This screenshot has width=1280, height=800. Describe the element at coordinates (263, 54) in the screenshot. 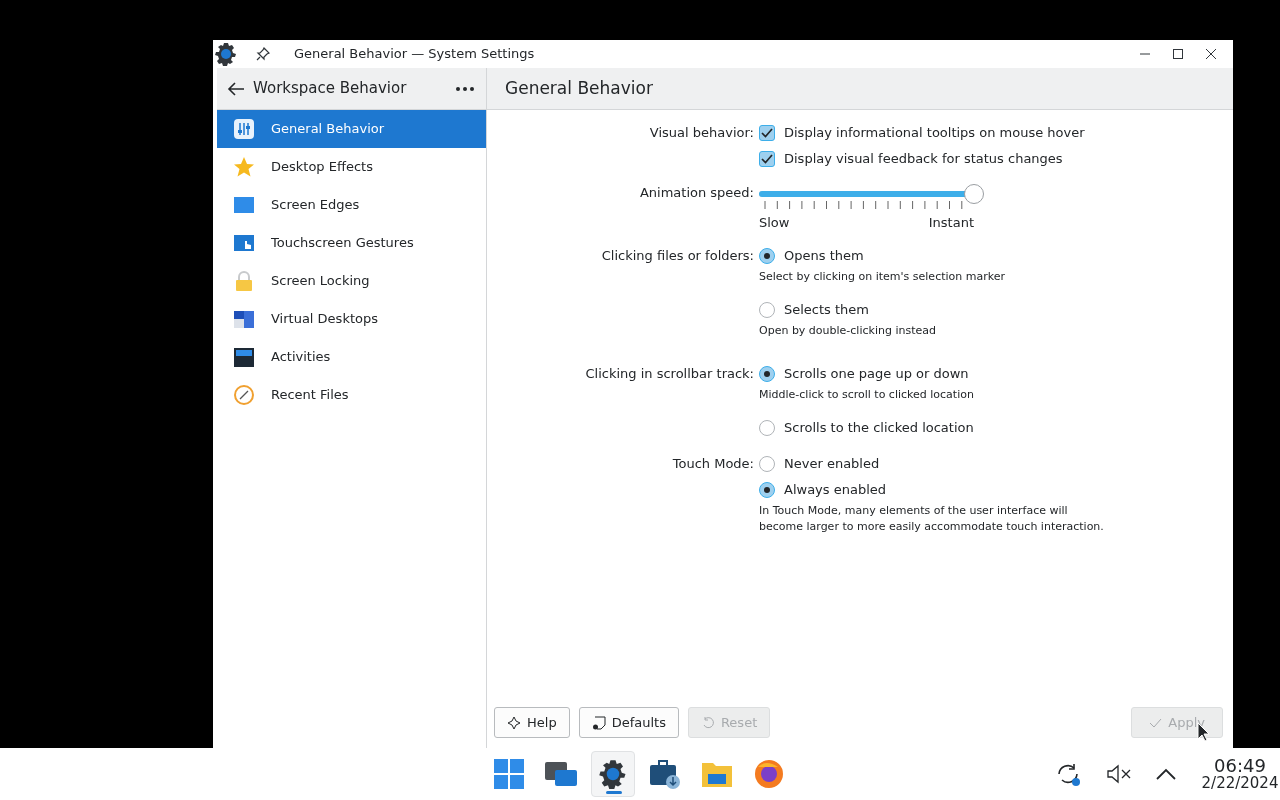

I see `pin-icon` at that location.